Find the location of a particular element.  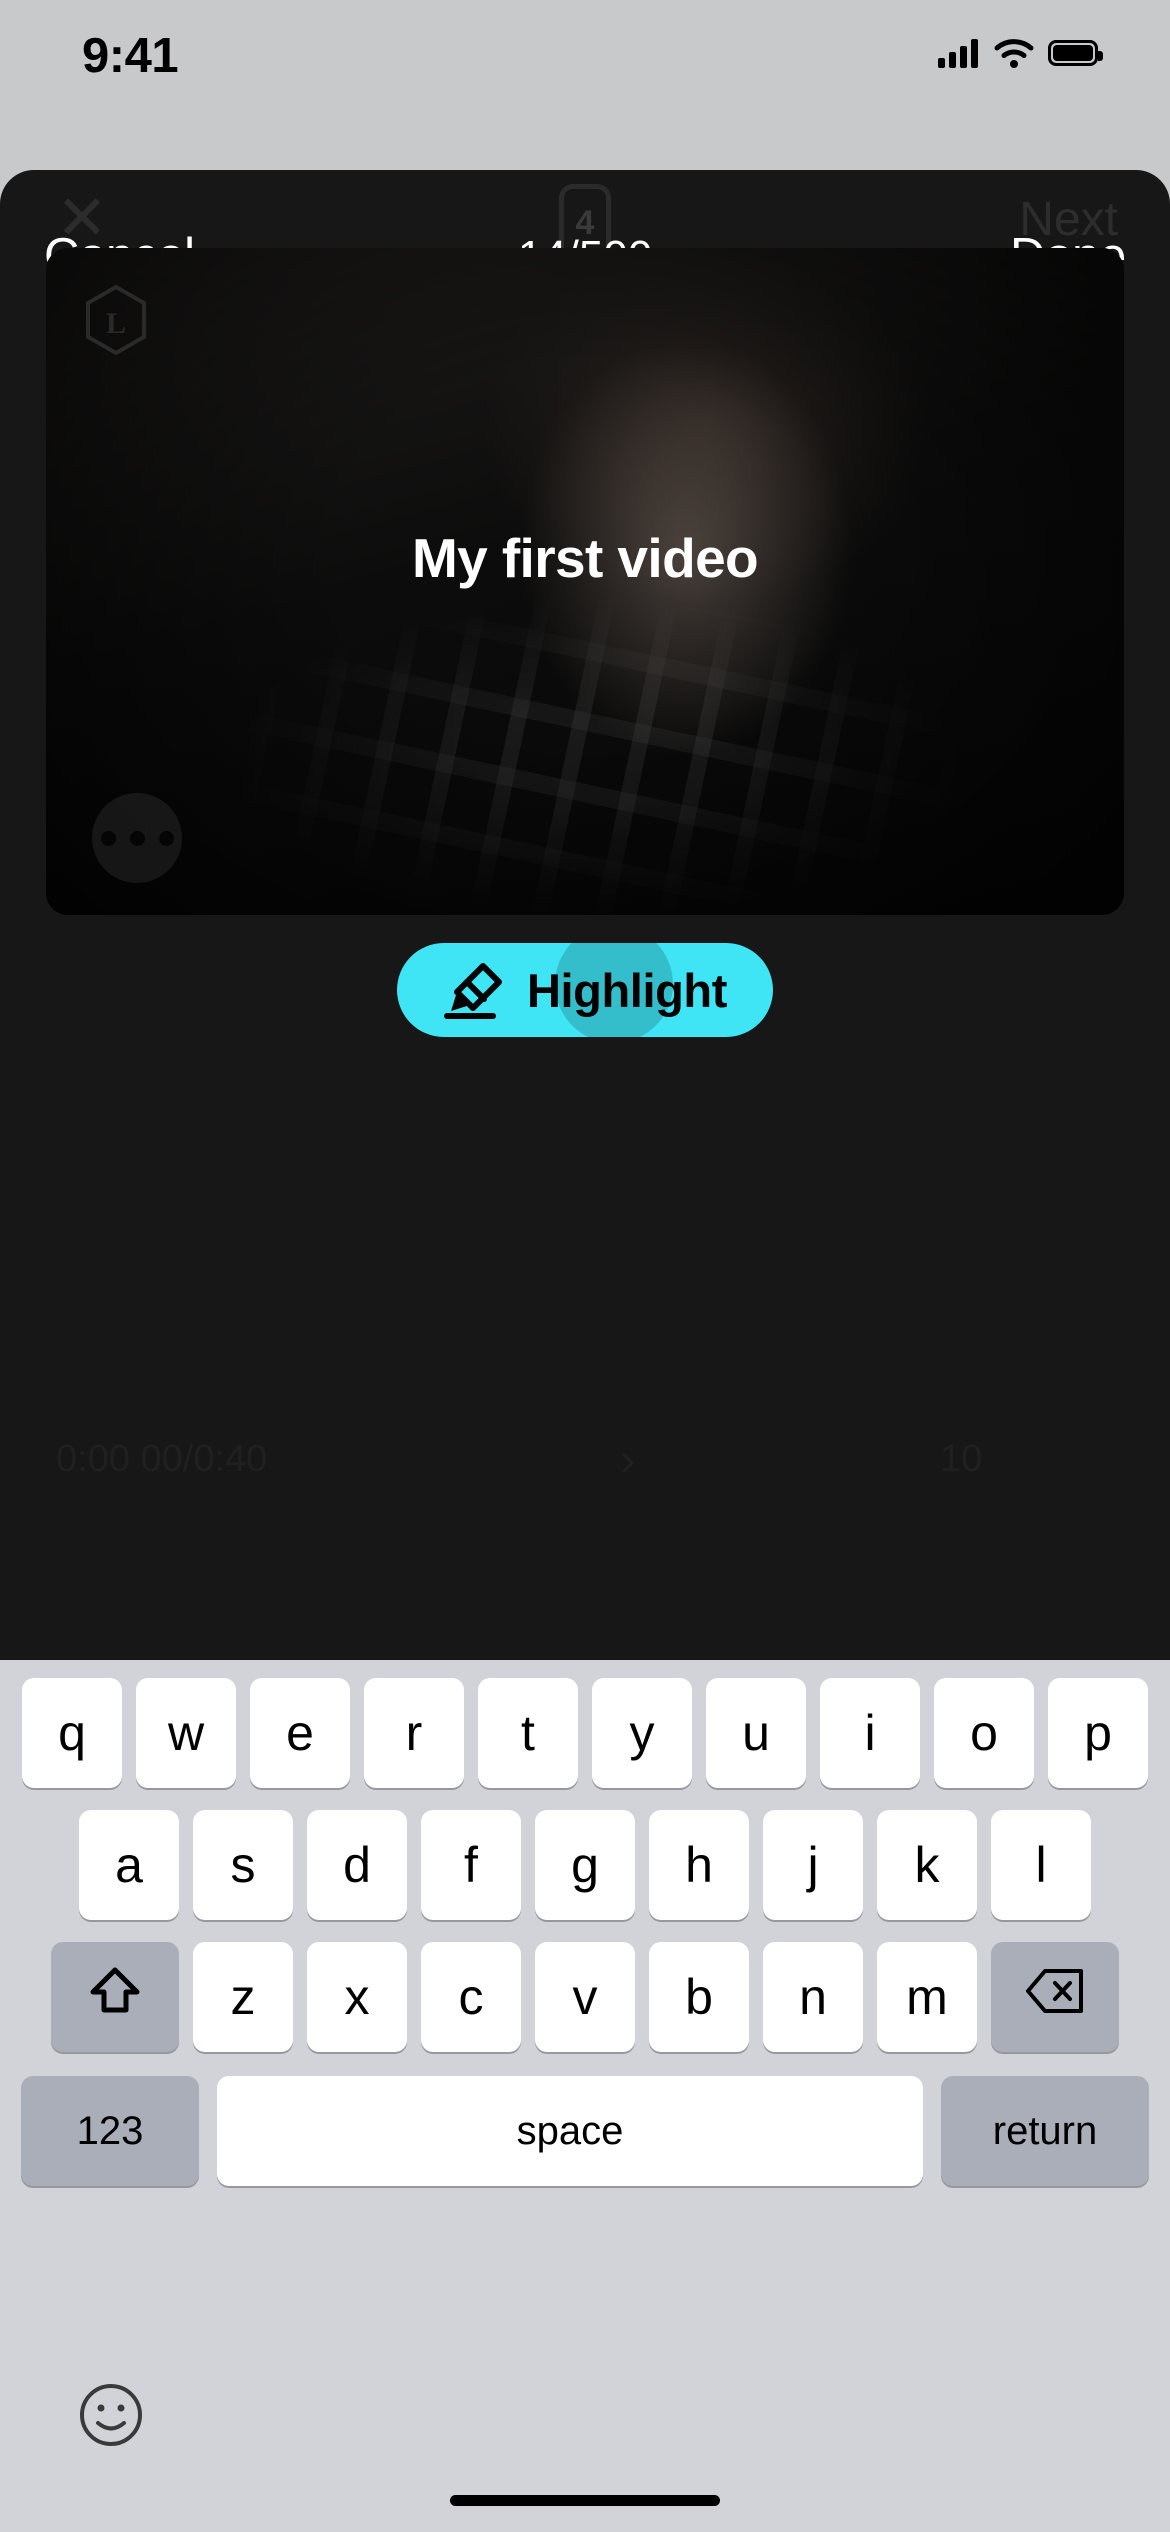

key-b: b is located at coordinates (699, 1997).